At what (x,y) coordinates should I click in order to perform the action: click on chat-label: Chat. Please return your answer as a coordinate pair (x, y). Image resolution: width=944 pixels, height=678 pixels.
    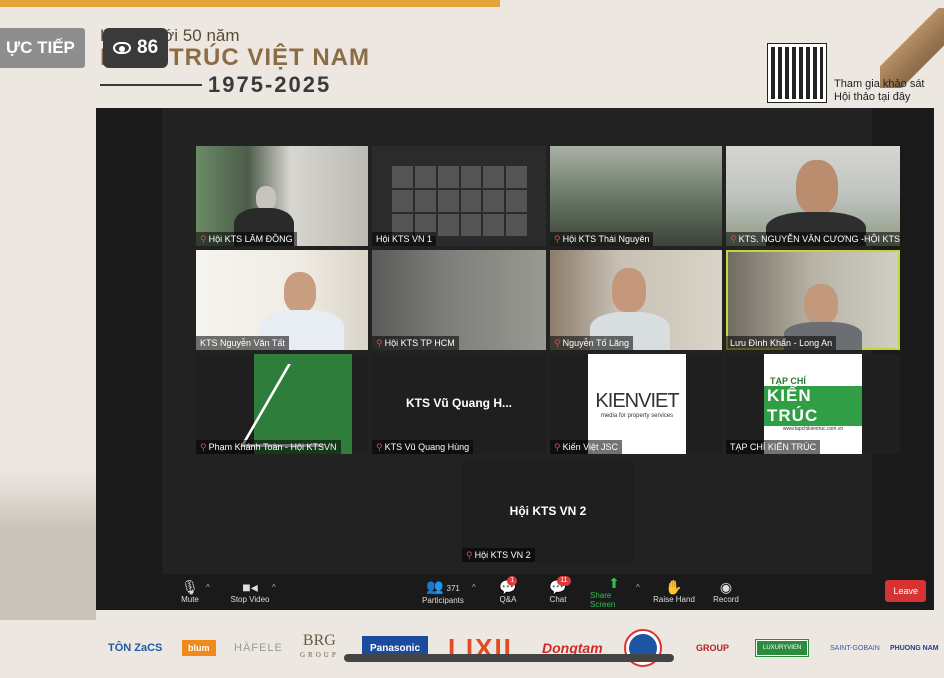
    Looking at the image, I should click on (558, 599).